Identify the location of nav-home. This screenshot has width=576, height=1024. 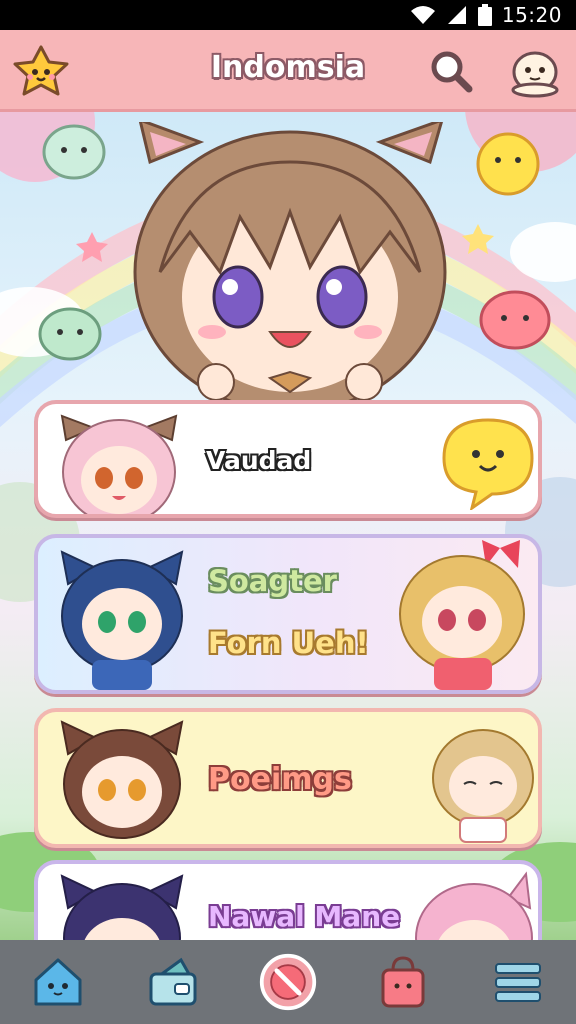
(58, 982).